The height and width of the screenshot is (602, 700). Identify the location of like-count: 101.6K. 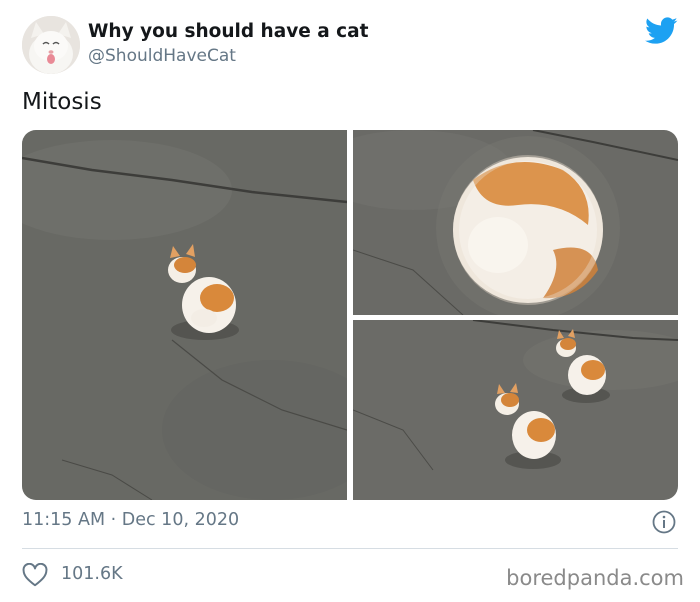
(92, 574).